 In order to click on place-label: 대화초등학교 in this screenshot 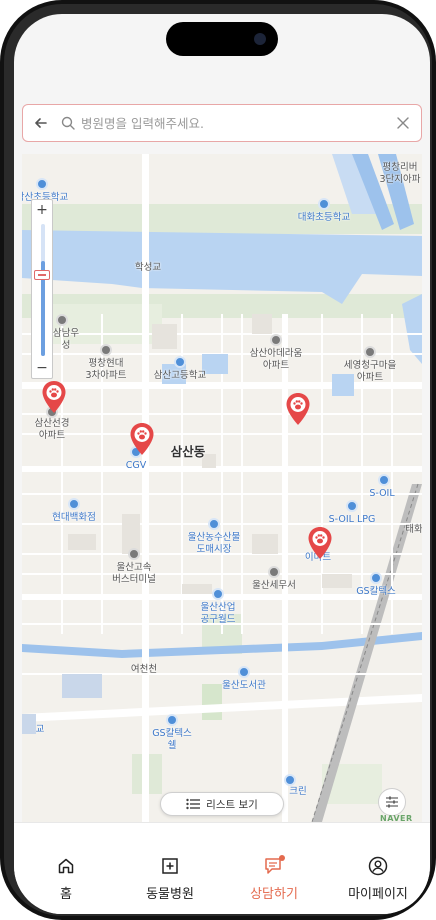, I will do `click(324, 217)`.